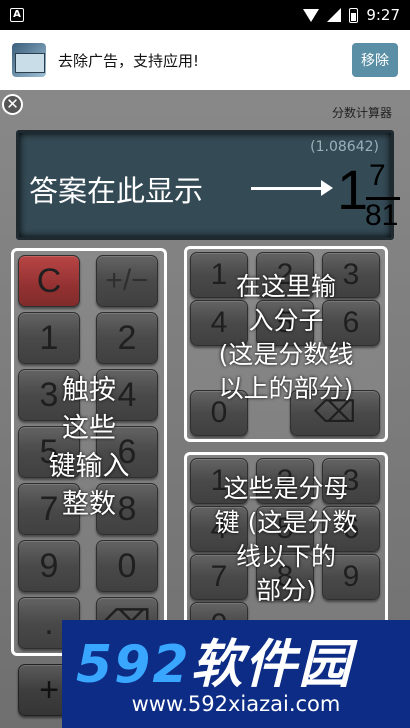 The width and height of the screenshot is (410, 728). Describe the element at coordinates (344, 147) in the screenshot. I see `decimal-value: (1.08642)` at that location.